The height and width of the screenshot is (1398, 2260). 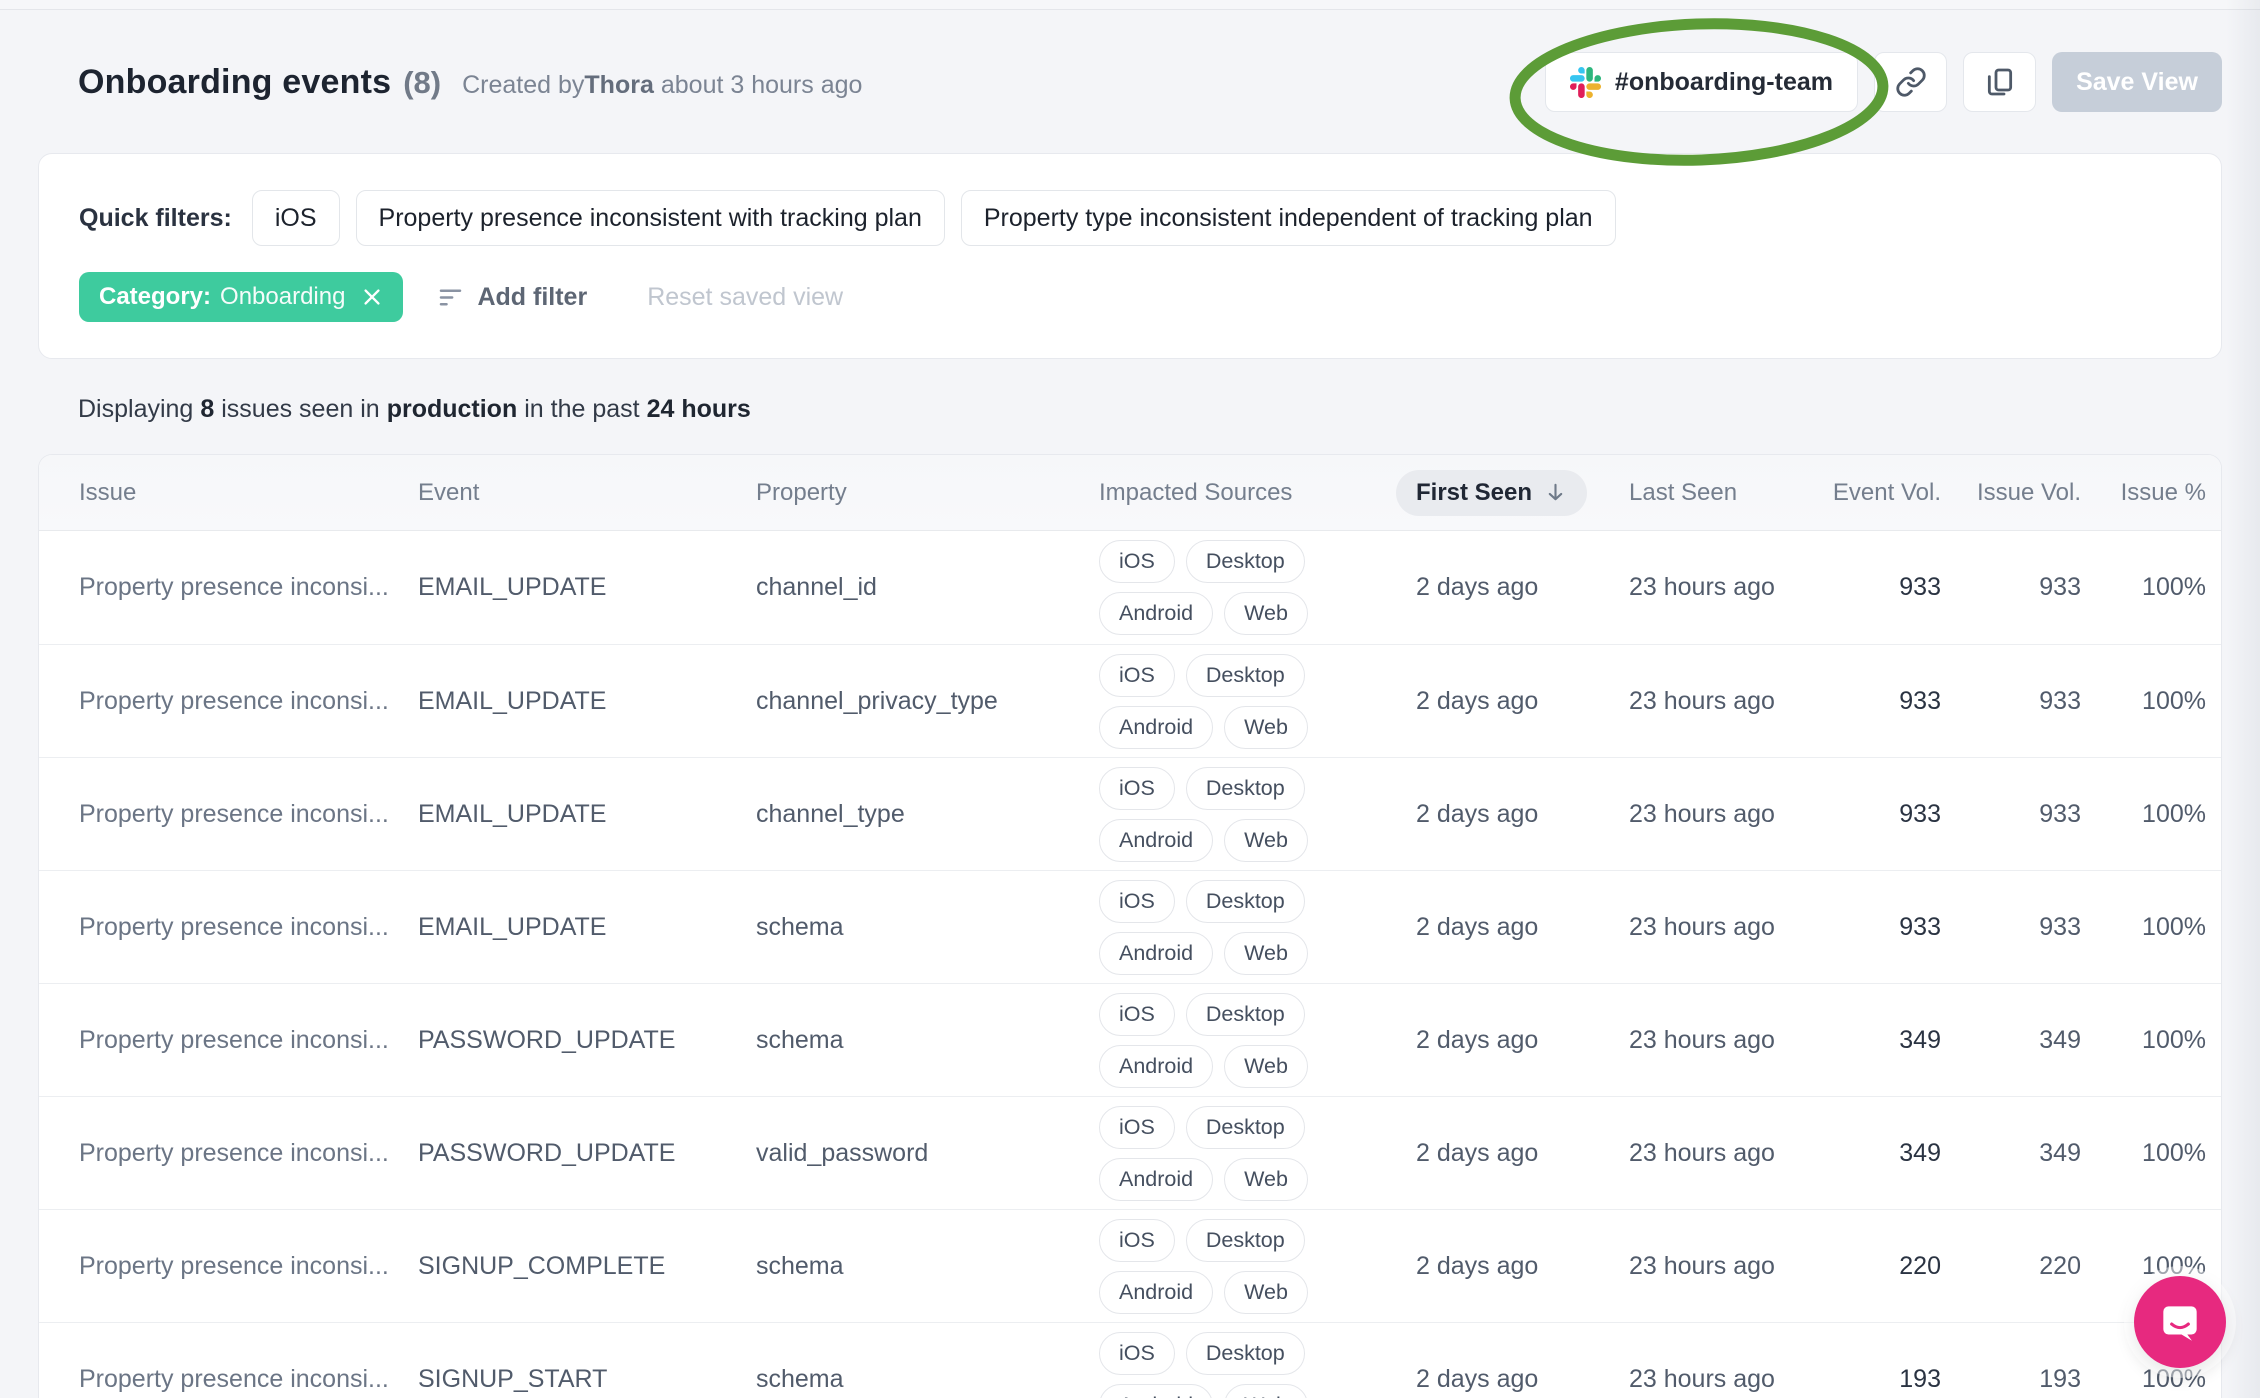 I want to click on property-cell: schema, so click(x=800, y=1039).